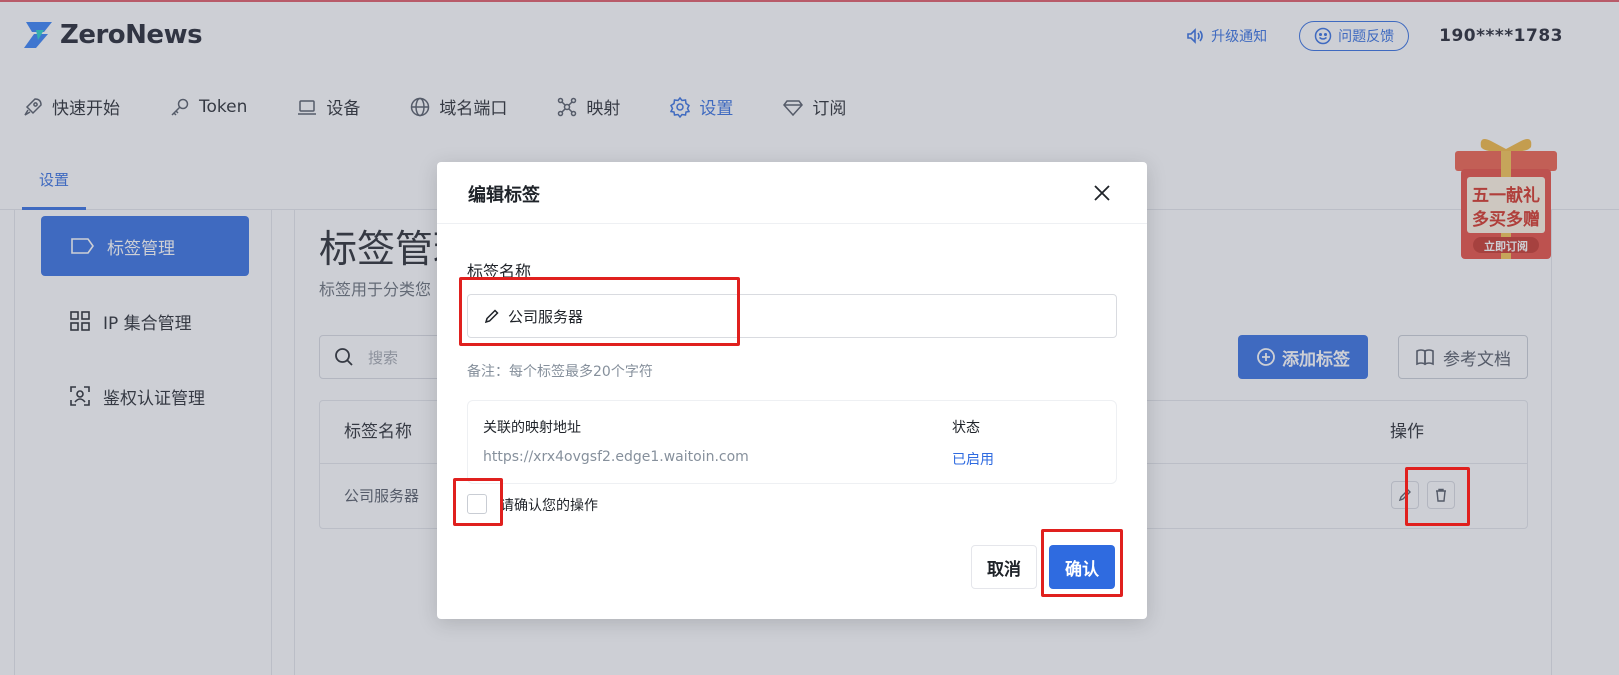  I want to click on confirm-checkbox, so click(477, 504).